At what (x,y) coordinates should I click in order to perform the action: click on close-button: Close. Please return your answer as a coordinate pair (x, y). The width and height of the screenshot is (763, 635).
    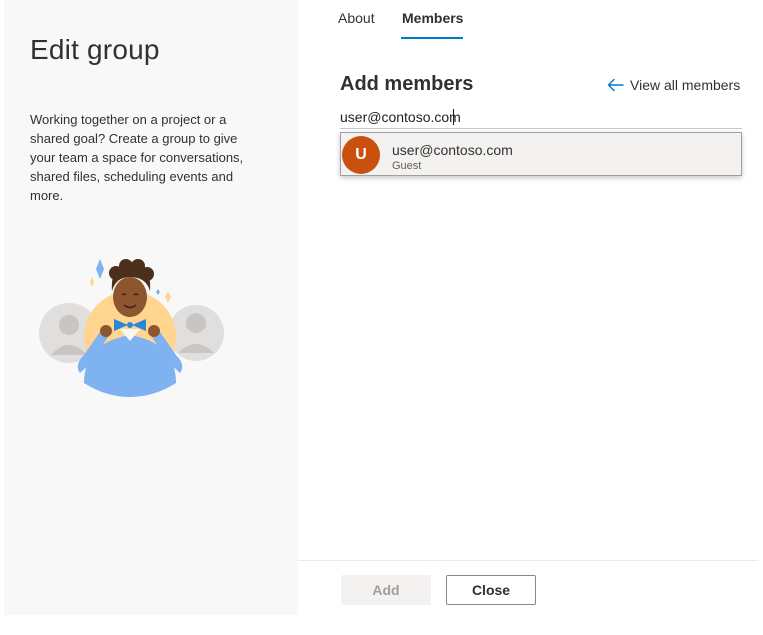
    Looking at the image, I should click on (491, 590).